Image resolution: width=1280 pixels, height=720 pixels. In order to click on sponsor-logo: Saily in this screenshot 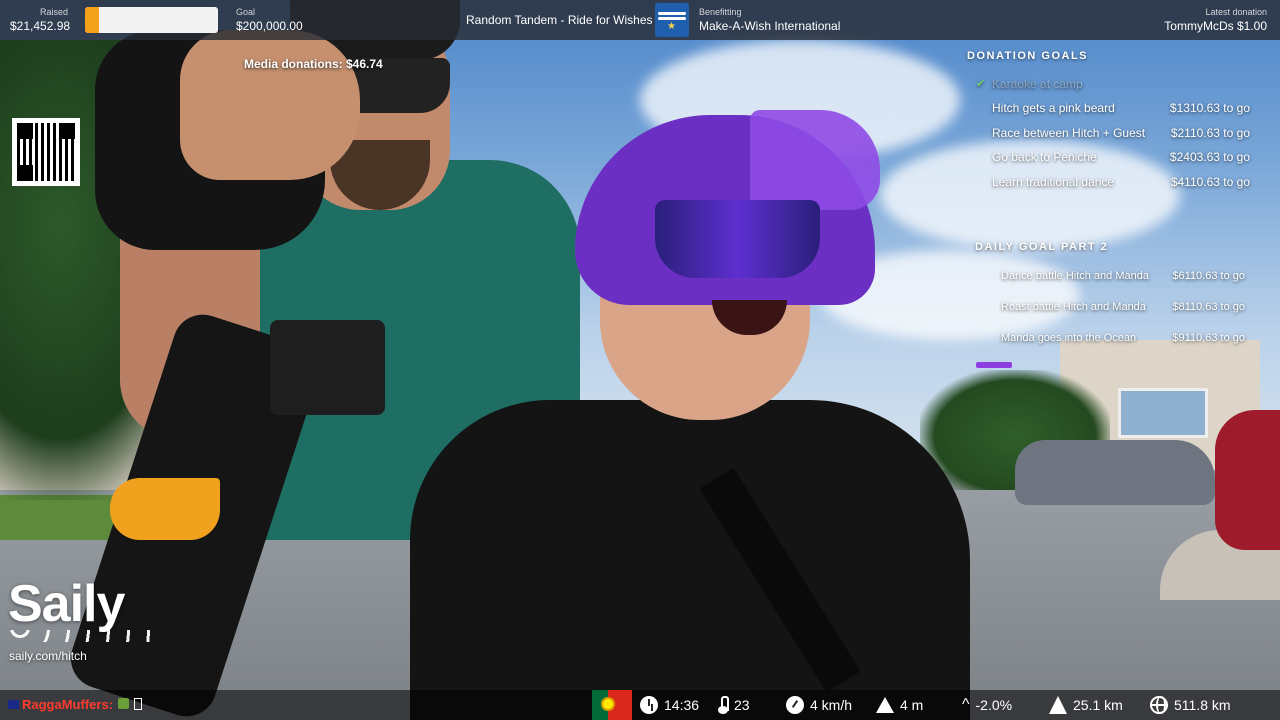, I will do `click(66, 604)`.